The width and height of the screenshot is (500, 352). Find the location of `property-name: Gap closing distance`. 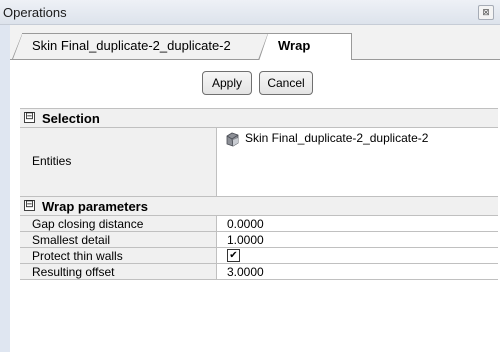

property-name: Gap closing distance is located at coordinates (118, 223).